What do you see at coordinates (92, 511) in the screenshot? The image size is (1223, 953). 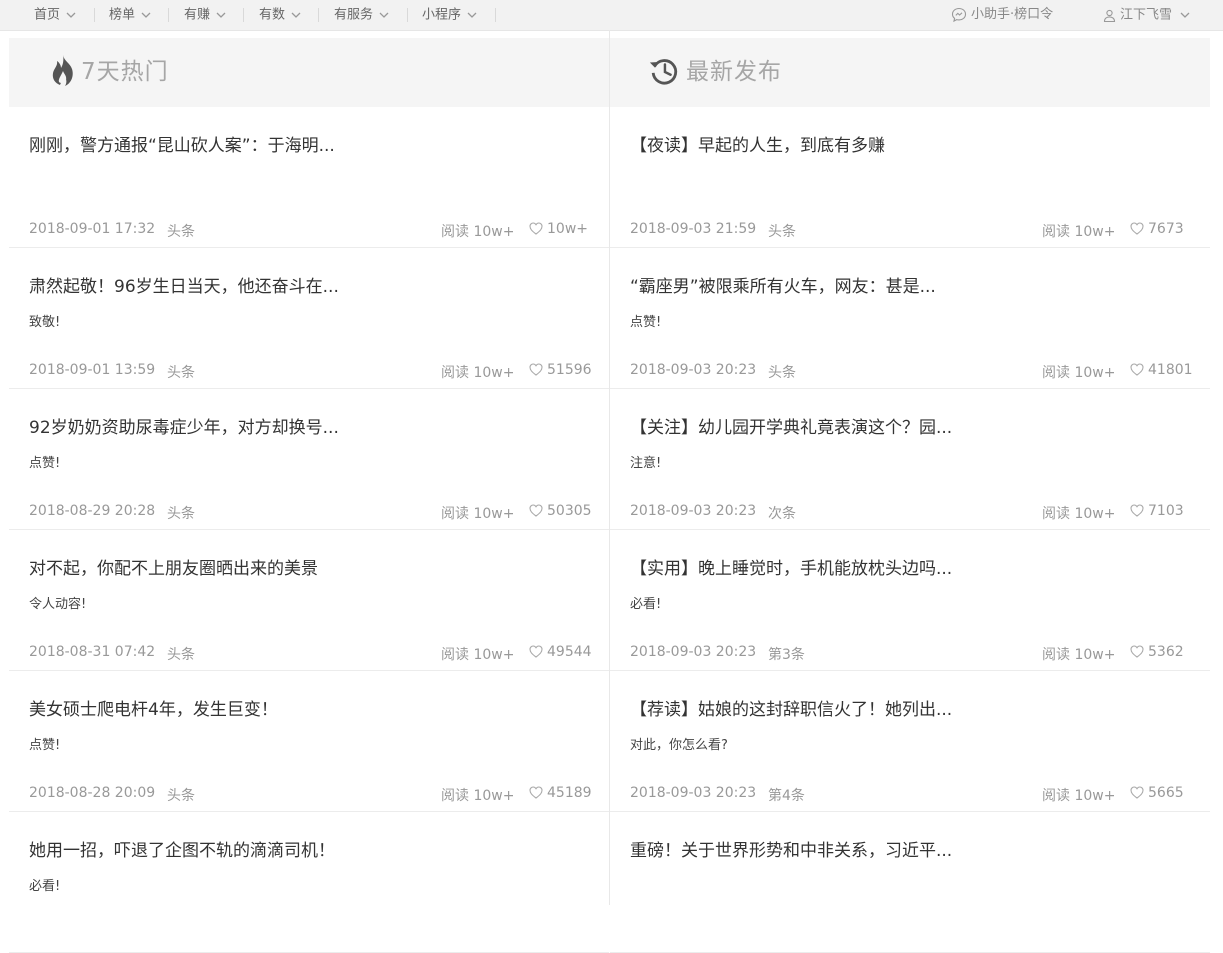 I see `article-date: 2018-08-29 20:28` at bounding box center [92, 511].